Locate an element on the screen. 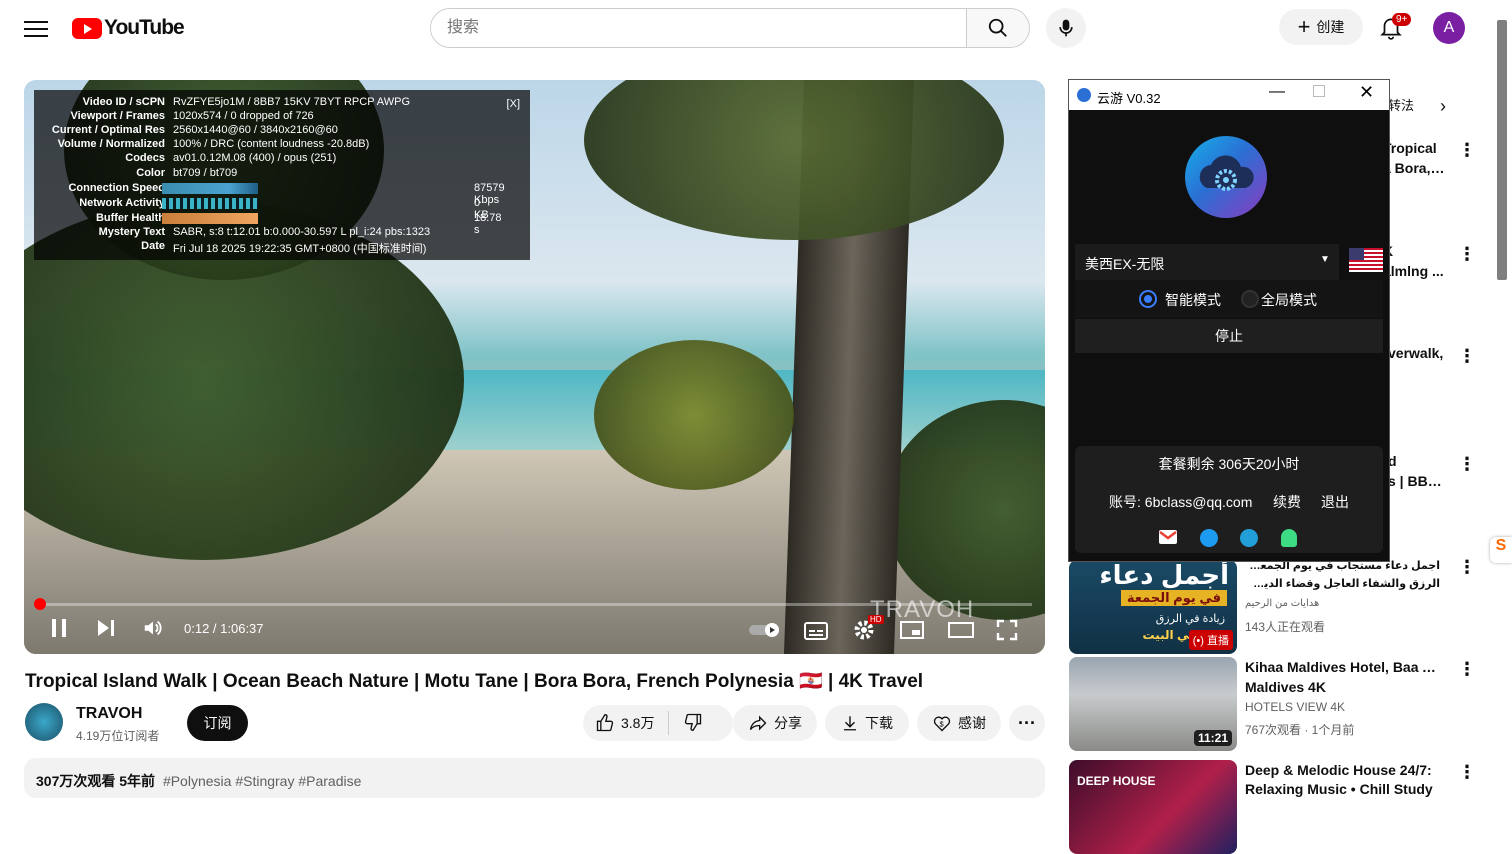 The image size is (1512, 854). sidebar-item-7-thumbnail: DEEP HOUSE is located at coordinates (1153, 807).